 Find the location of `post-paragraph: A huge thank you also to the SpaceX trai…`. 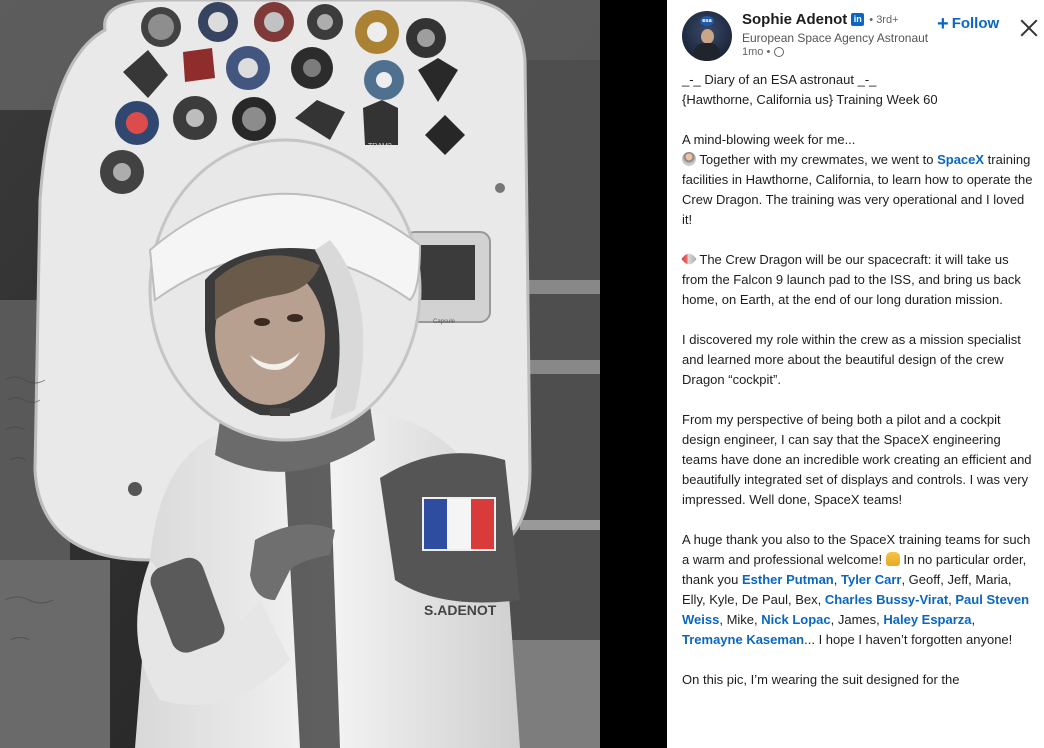

post-paragraph: A huge thank you also to the SpaceX trai… is located at coordinates (858, 590).